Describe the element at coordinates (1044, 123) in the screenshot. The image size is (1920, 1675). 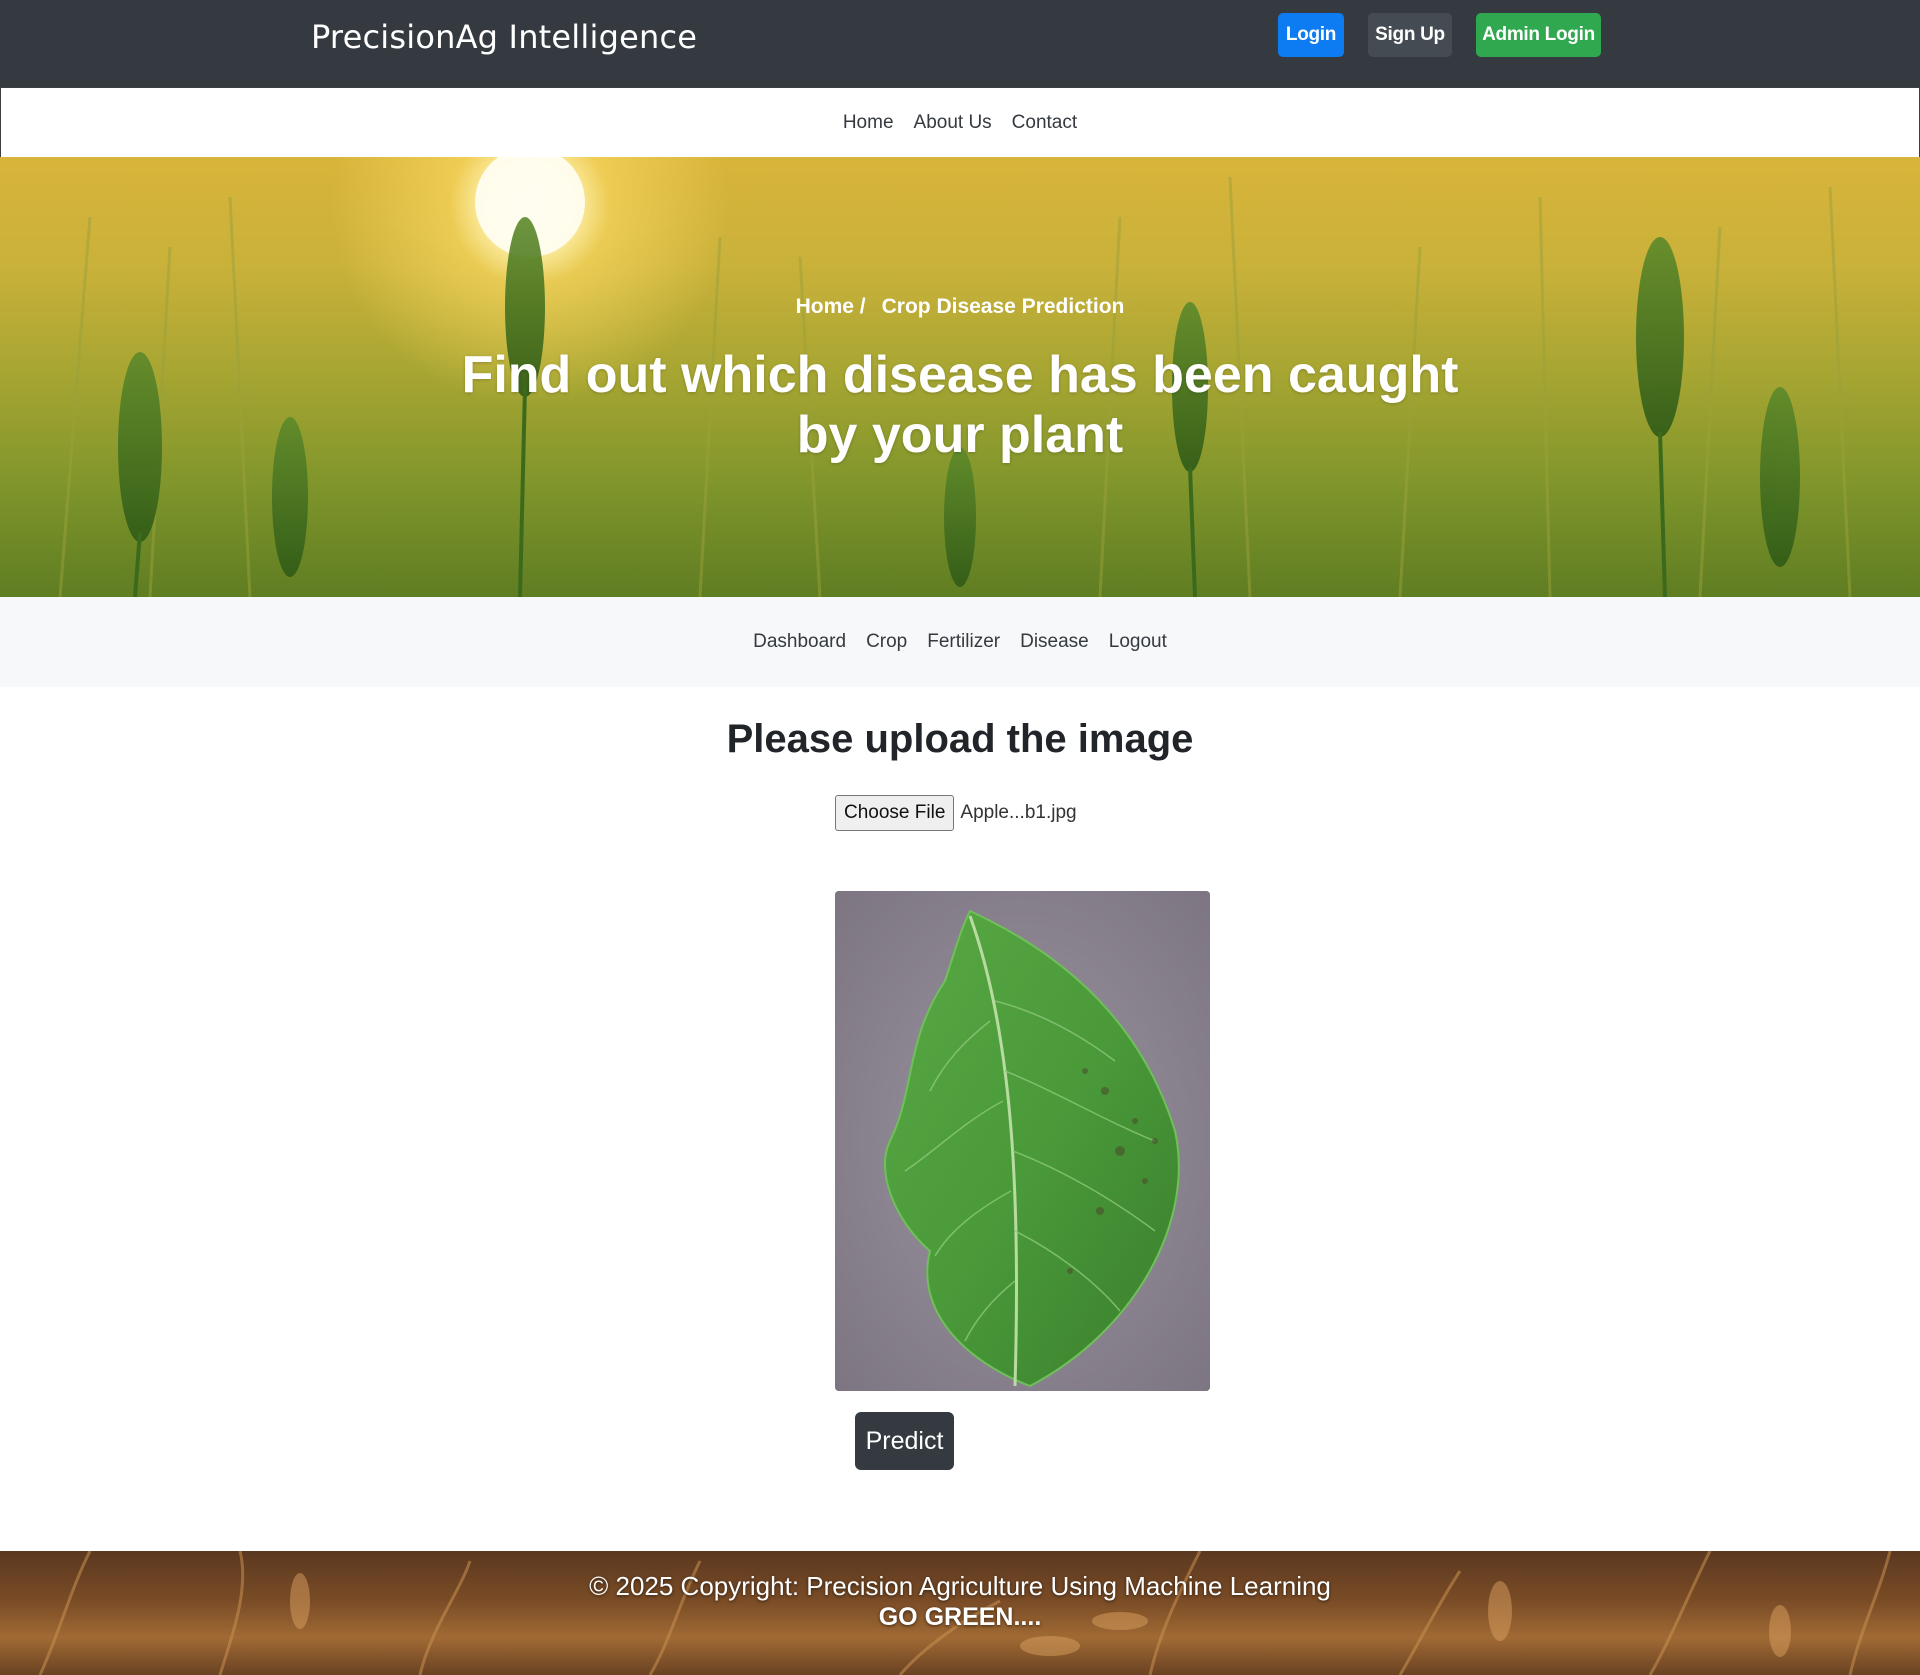
I see `nav-contact: Contact` at that location.